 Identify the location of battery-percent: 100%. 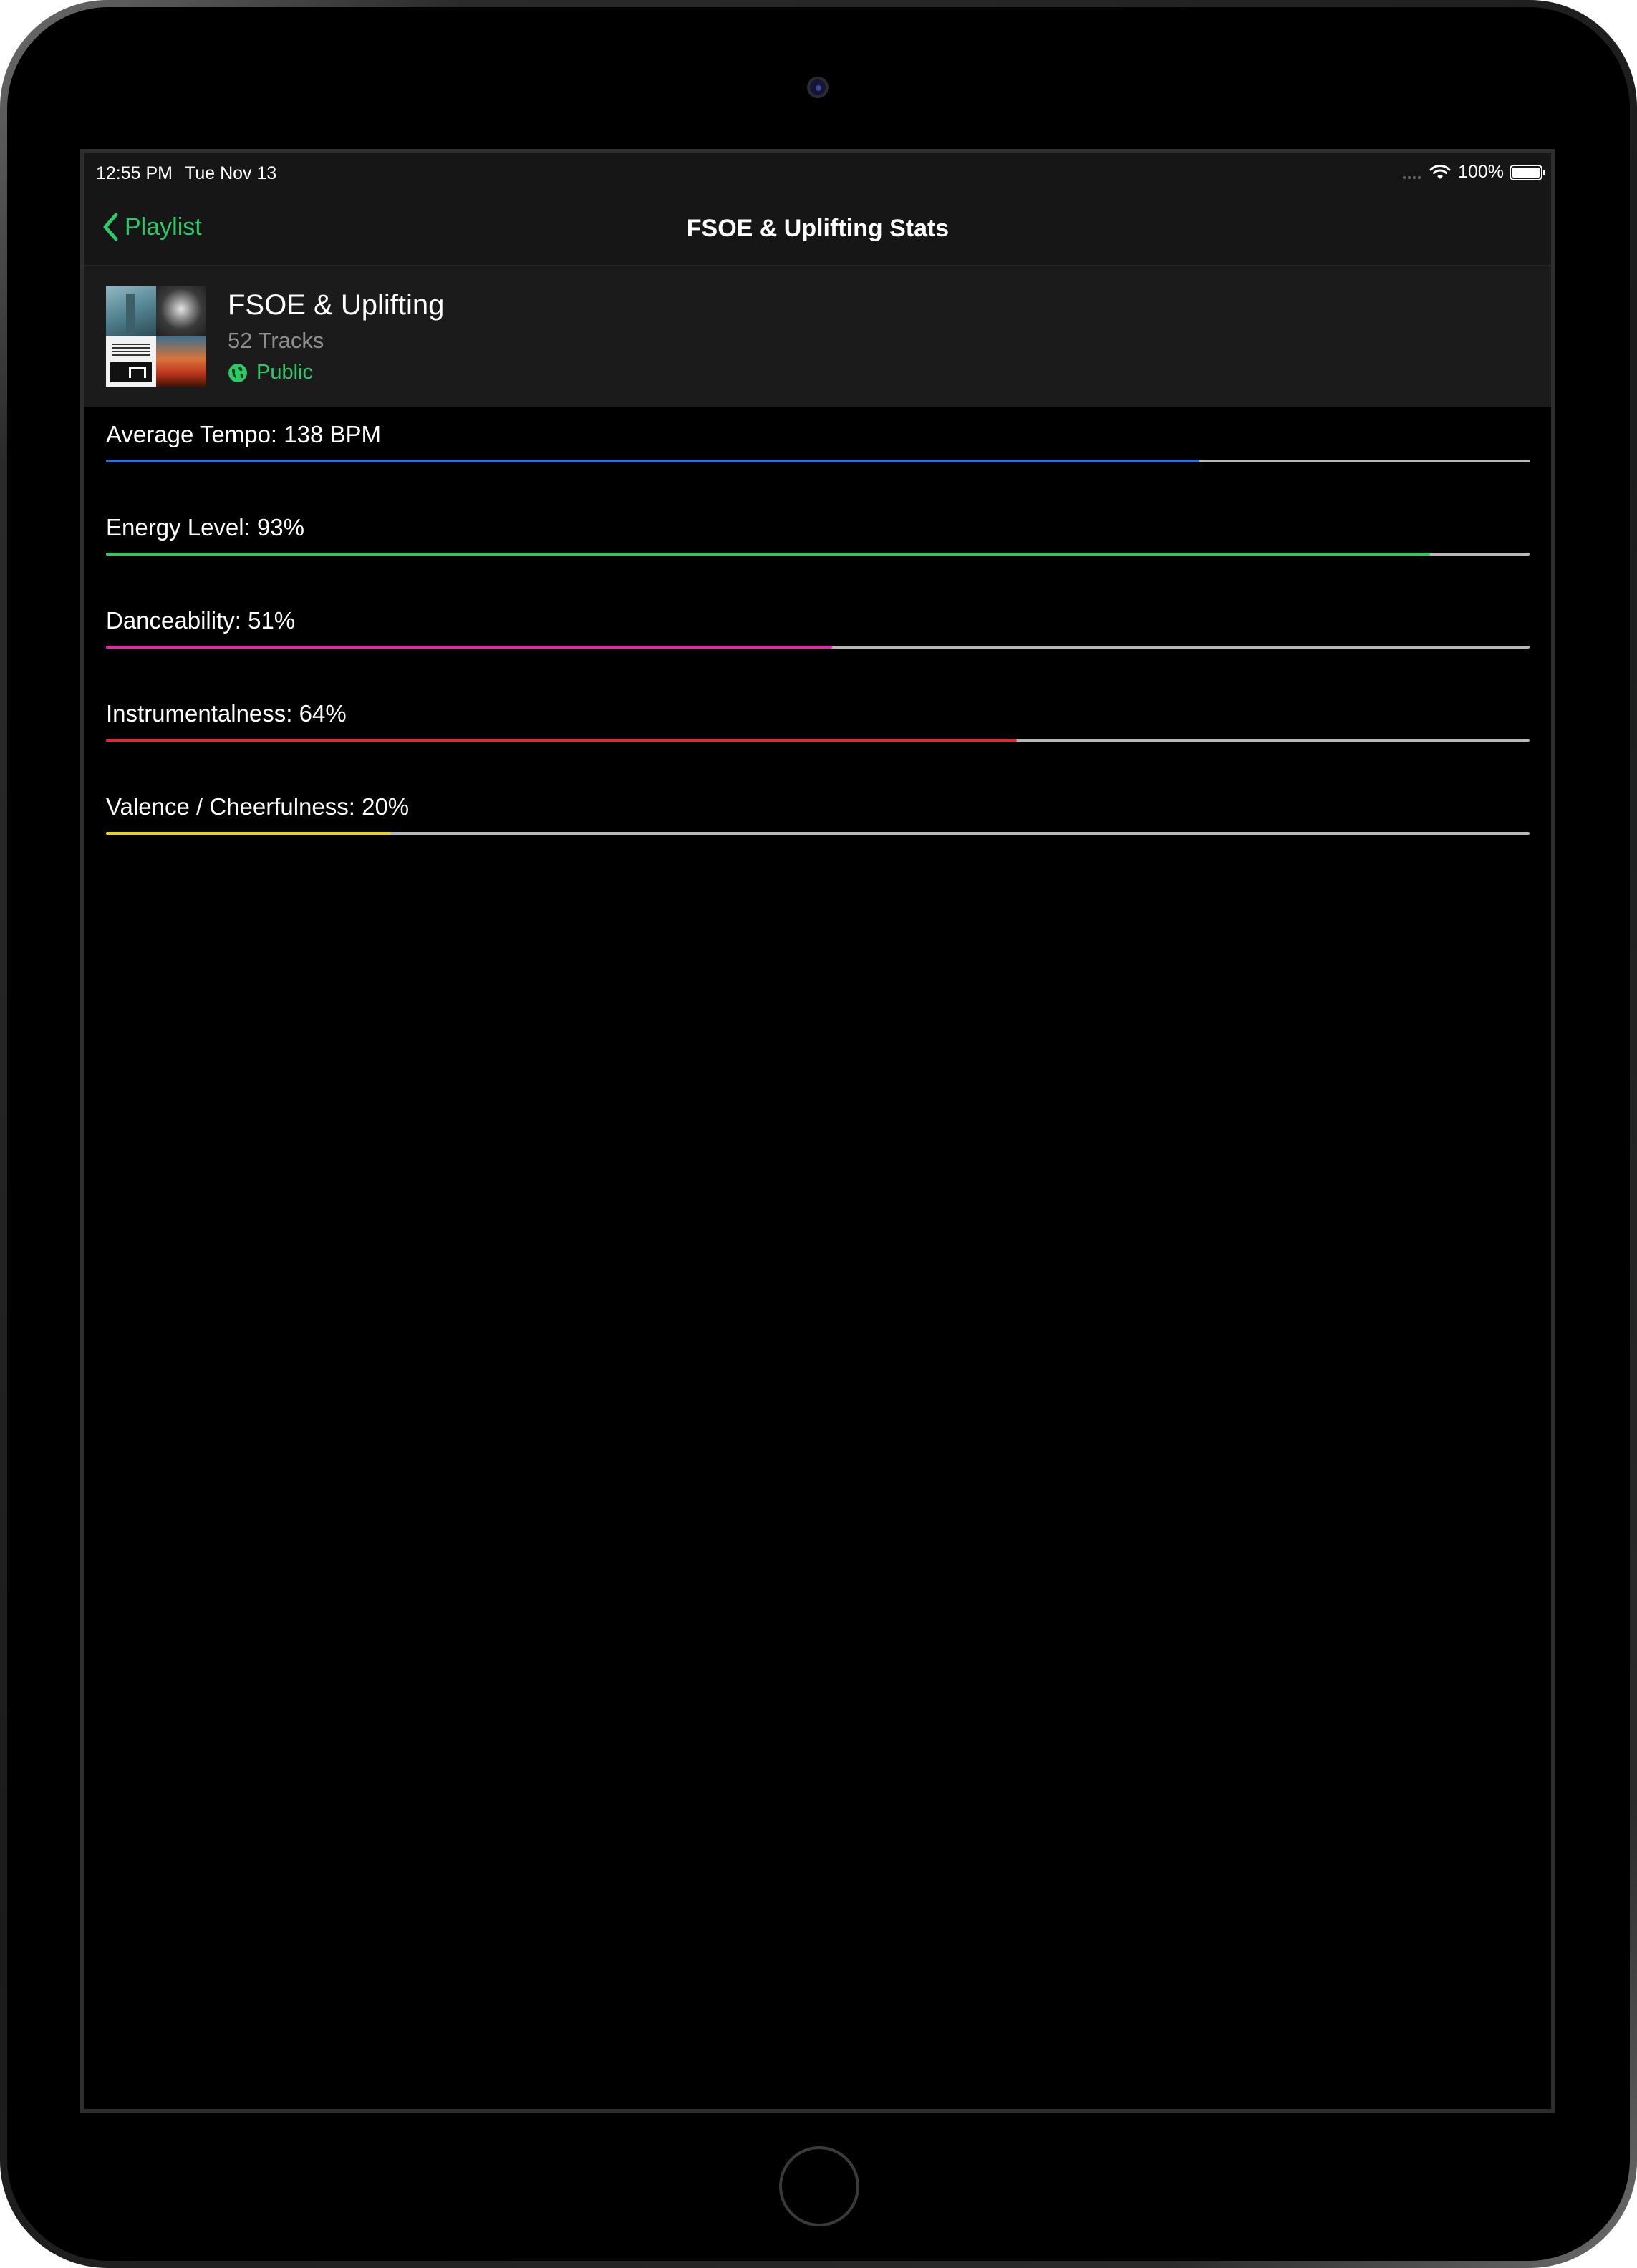
(1481, 172).